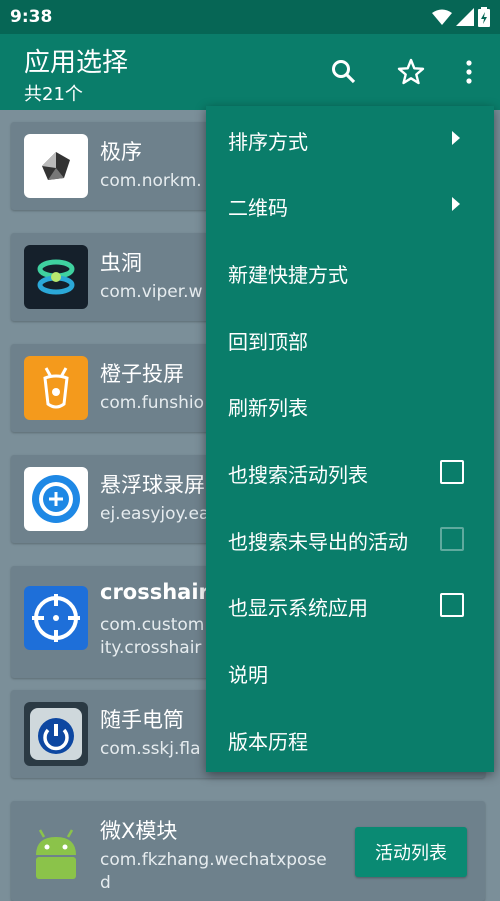 This screenshot has height=901, width=500. I want to click on menu-item-label: 说明, so click(248, 675).